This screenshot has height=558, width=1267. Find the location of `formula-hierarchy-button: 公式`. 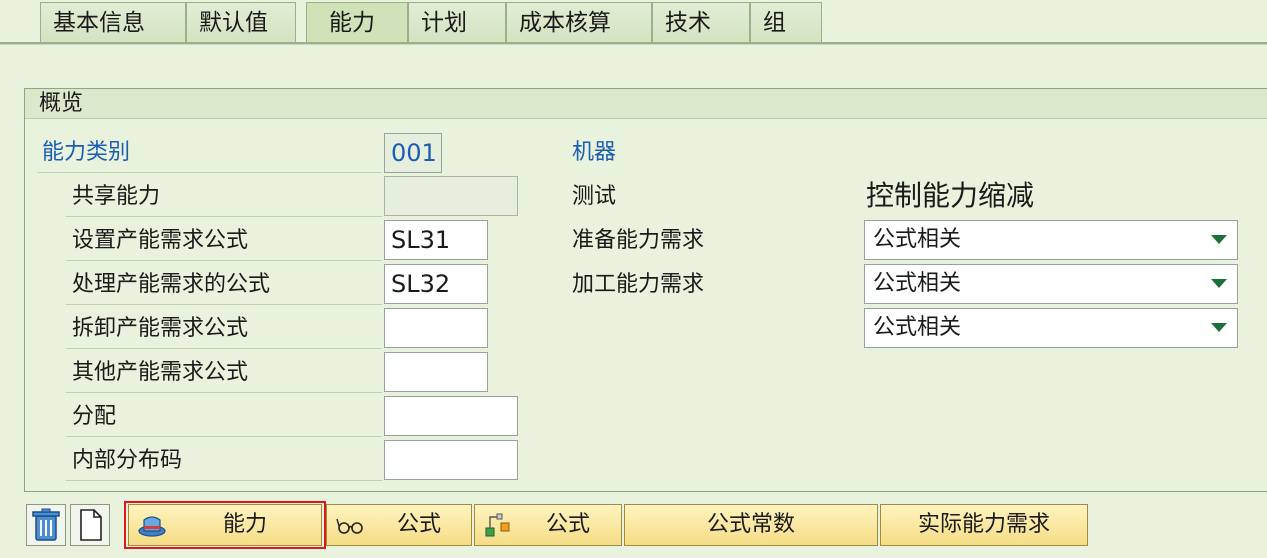

formula-hierarchy-button: 公式 is located at coordinates (548, 525).